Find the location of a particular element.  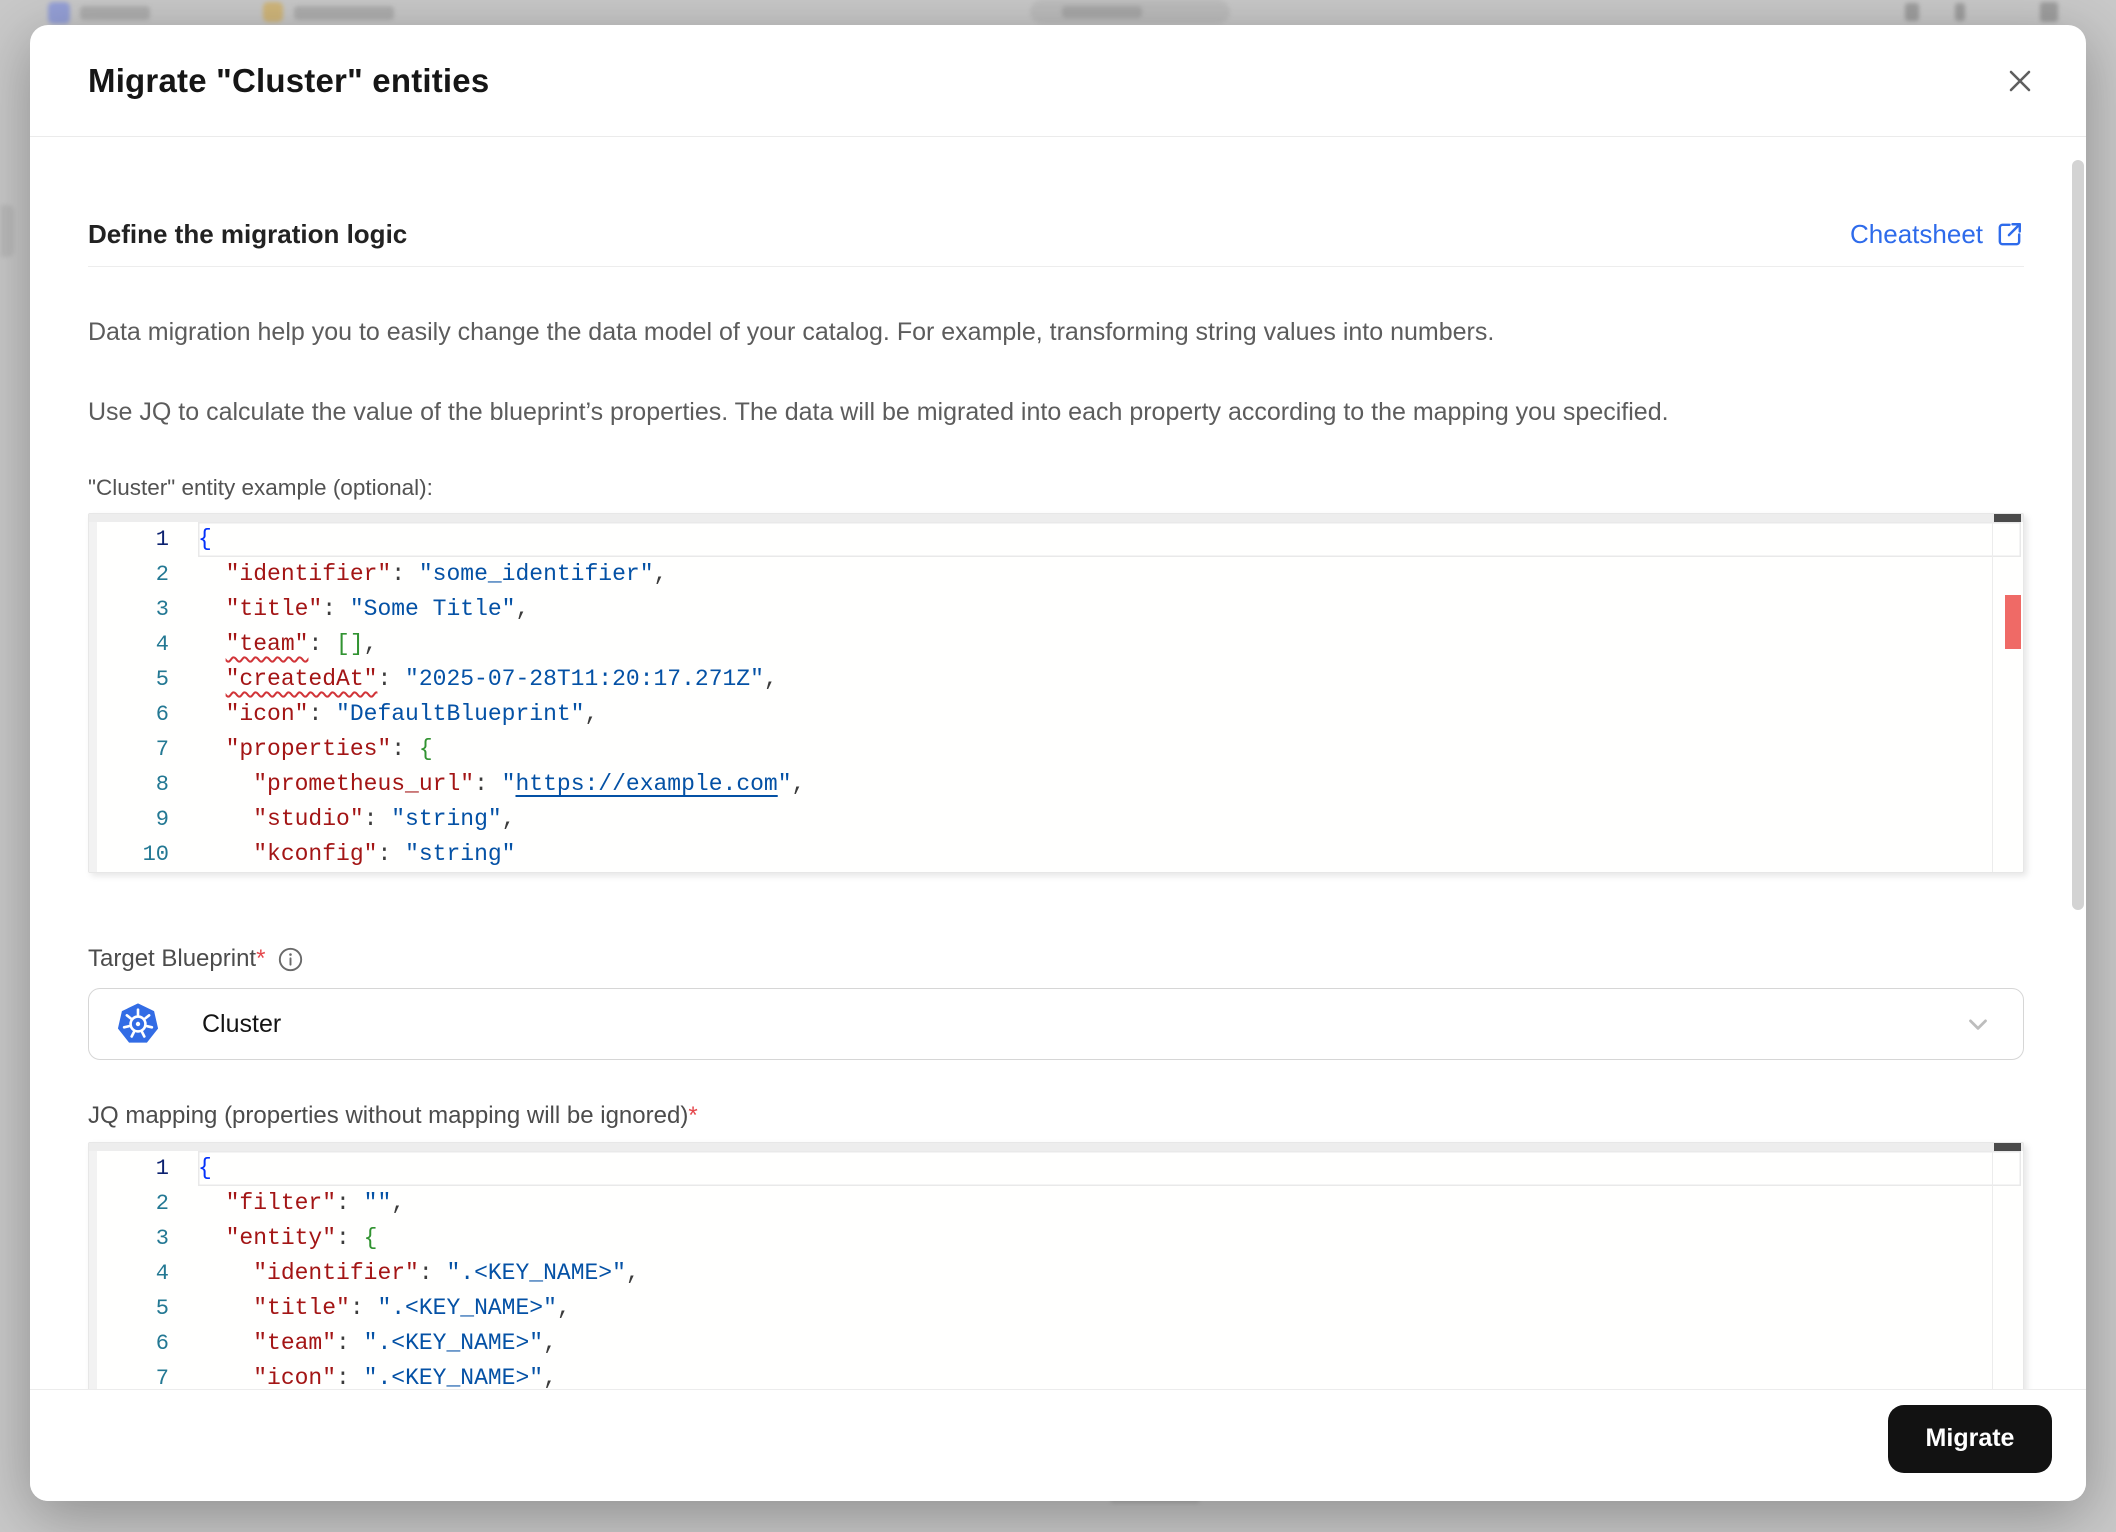

code-line: 7 "properties": { is located at coordinates (1056, 749).